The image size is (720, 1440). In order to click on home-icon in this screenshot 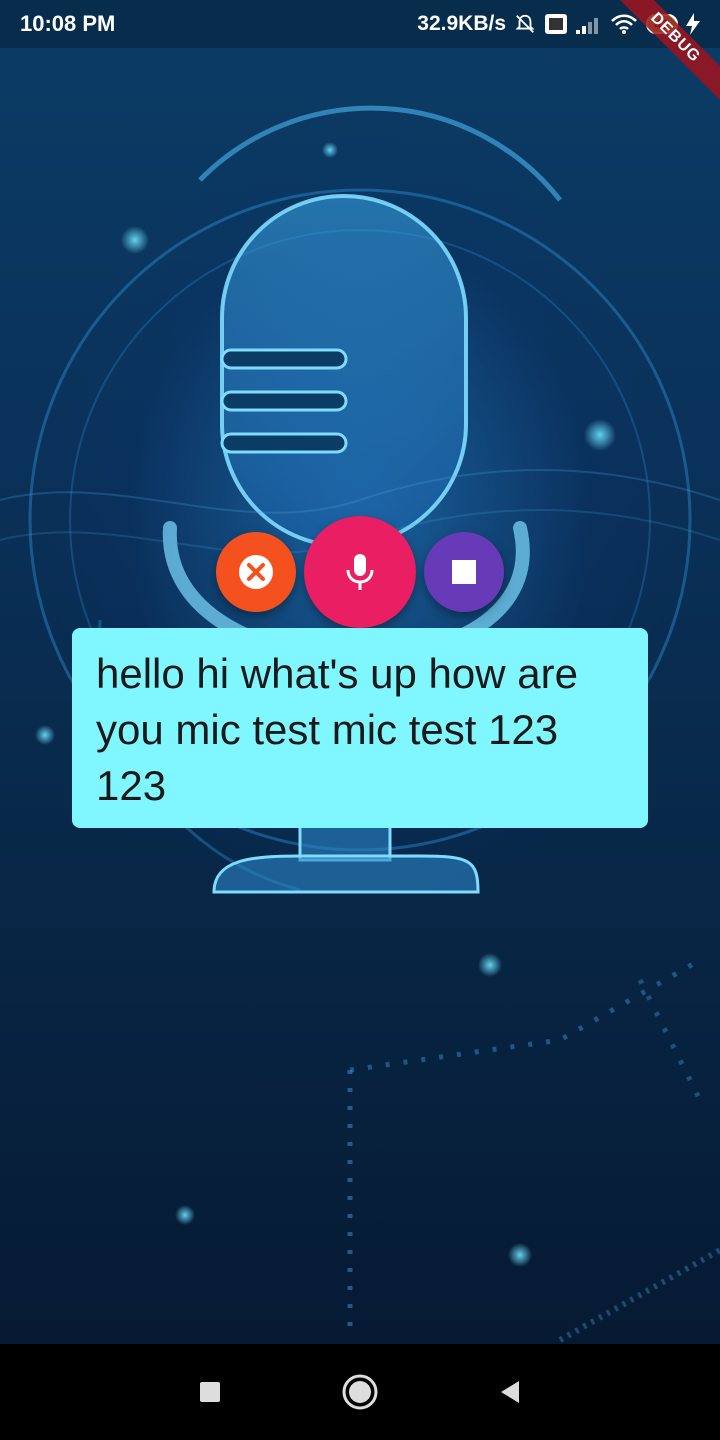, I will do `click(360, 1392)`.